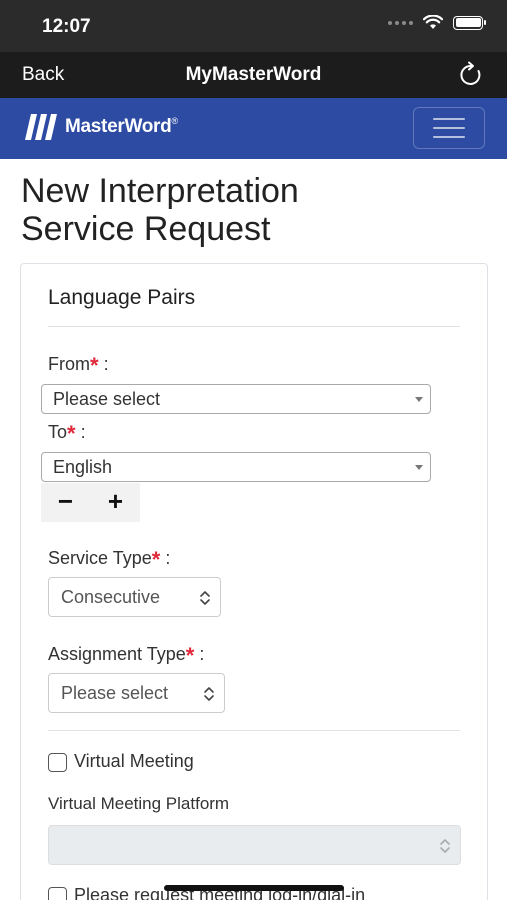  Describe the element at coordinates (57, 893) in the screenshot. I see `request-login-checkbox` at that location.